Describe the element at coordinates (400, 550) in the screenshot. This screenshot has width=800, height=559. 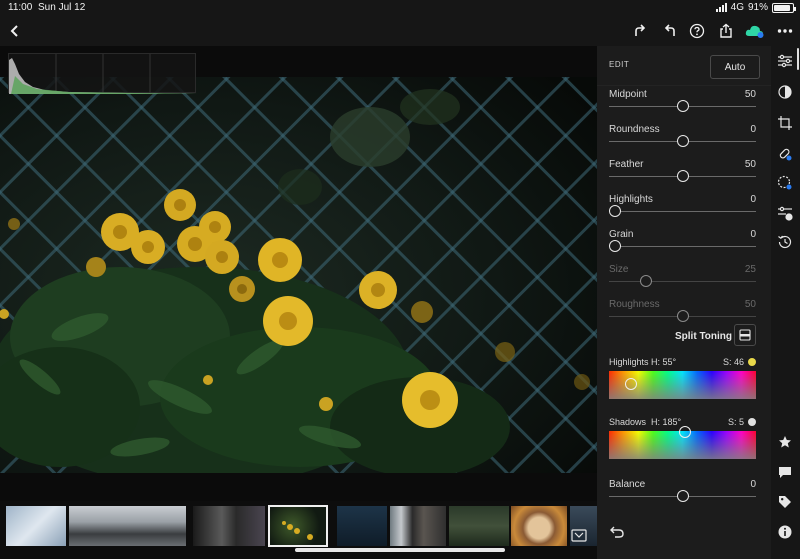
I see `home-indicator` at that location.